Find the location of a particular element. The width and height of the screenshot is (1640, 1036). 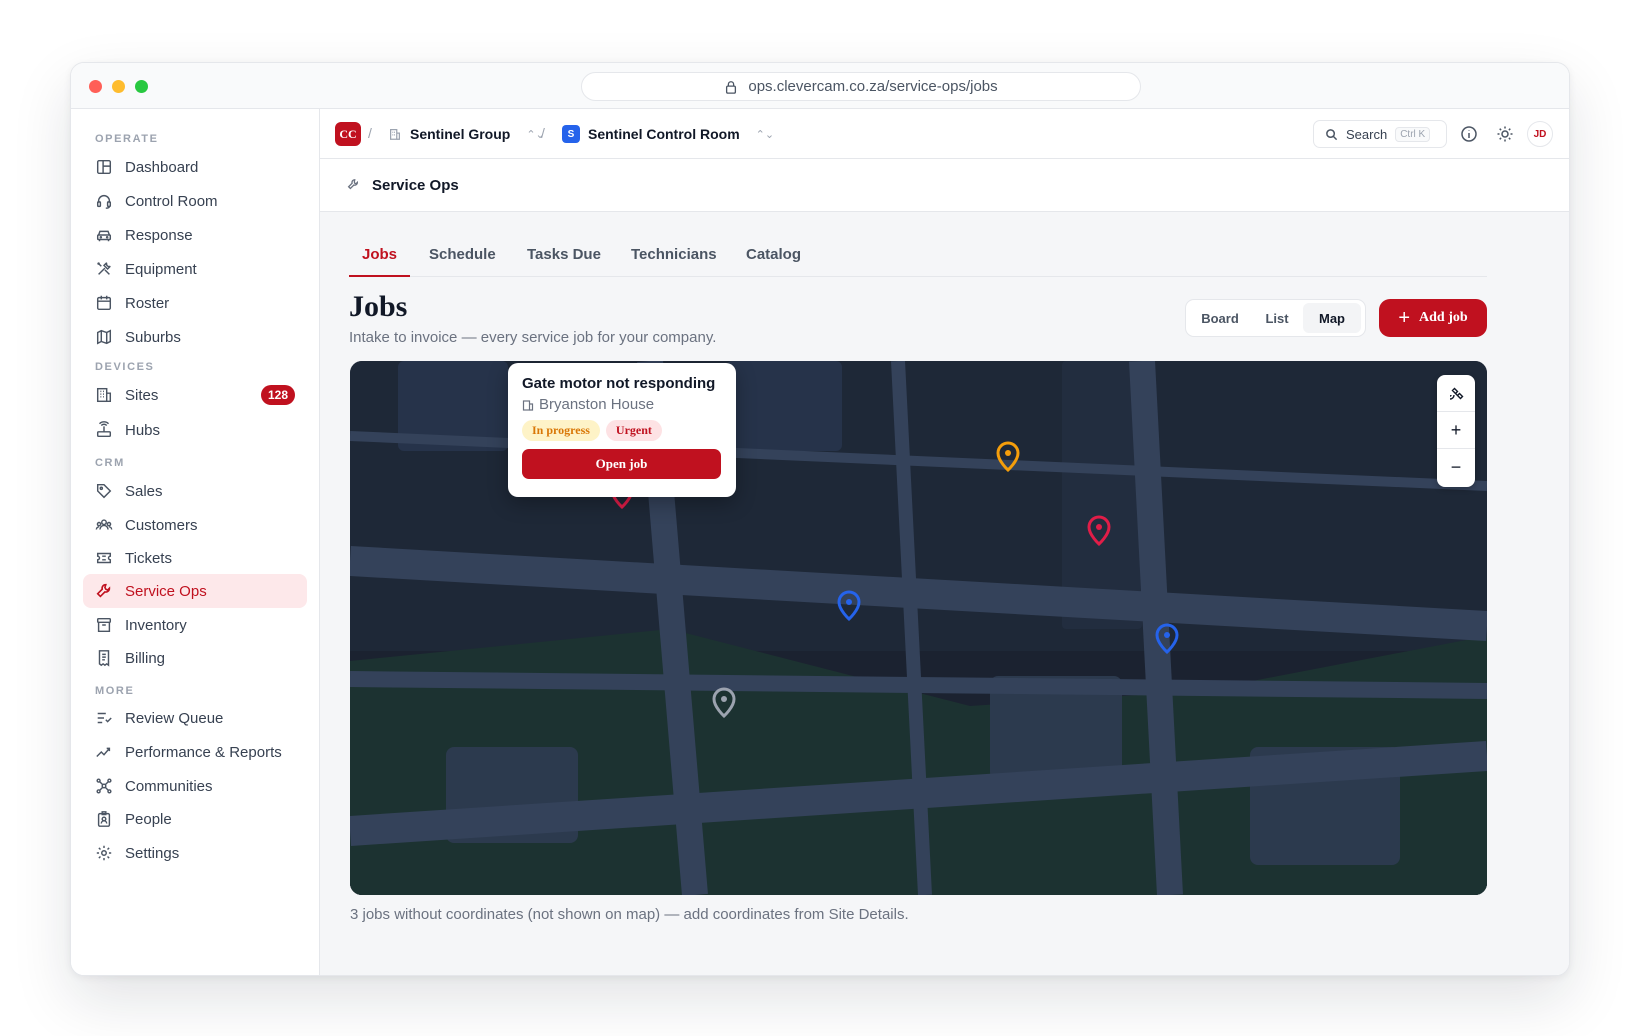

theme-sun-icon is located at coordinates (1505, 134).